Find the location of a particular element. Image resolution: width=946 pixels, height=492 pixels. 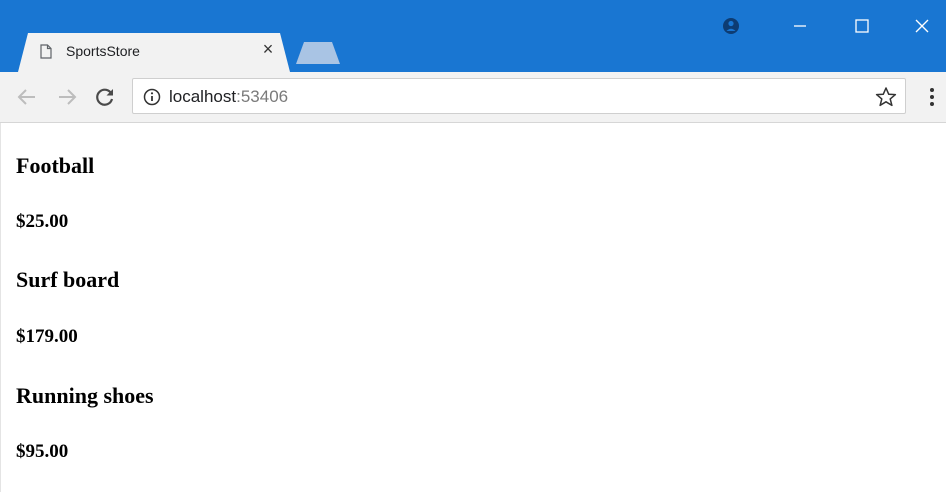

info-icon is located at coordinates (152, 97).